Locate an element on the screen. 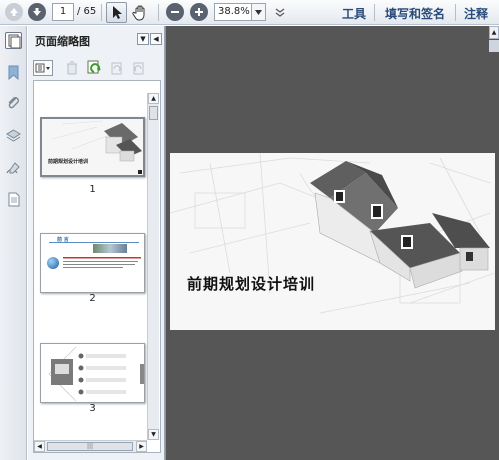  signature-pen-icon is located at coordinates (13, 168).